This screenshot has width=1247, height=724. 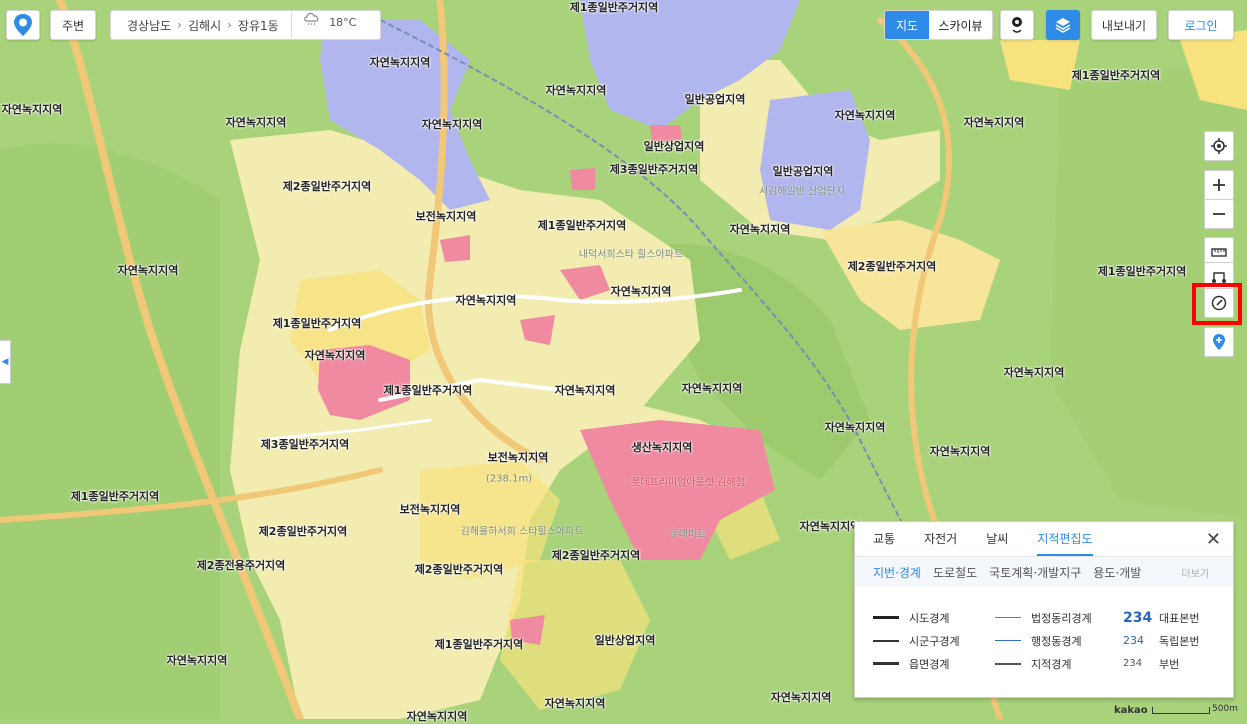 I want to click on subtab-lot-boundary: 지번·경계, so click(x=897, y=572).